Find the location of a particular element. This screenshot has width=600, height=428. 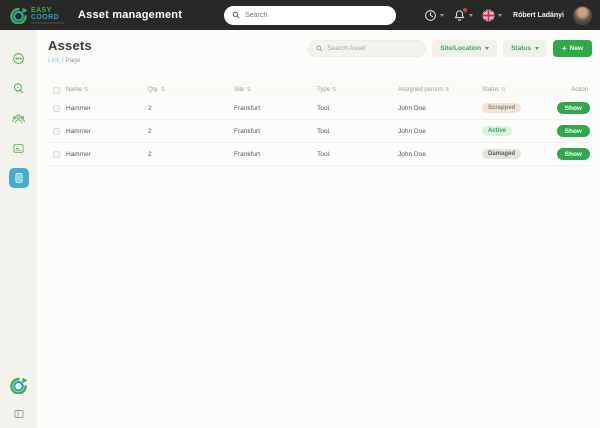

chat-icon is located at coordinates (18, 58).